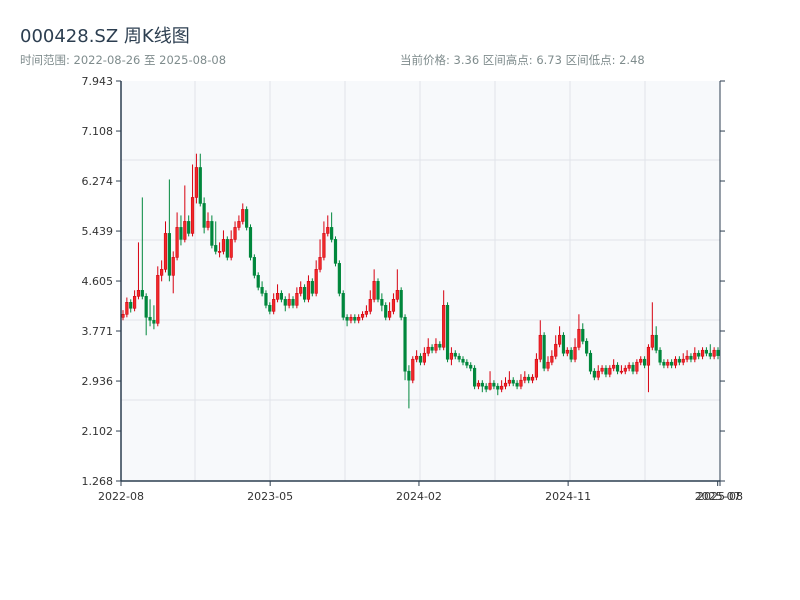  Describe the element at coordinates (419, 496) in the screenshot. I see `x-tick-label: 2024-02` at that location.